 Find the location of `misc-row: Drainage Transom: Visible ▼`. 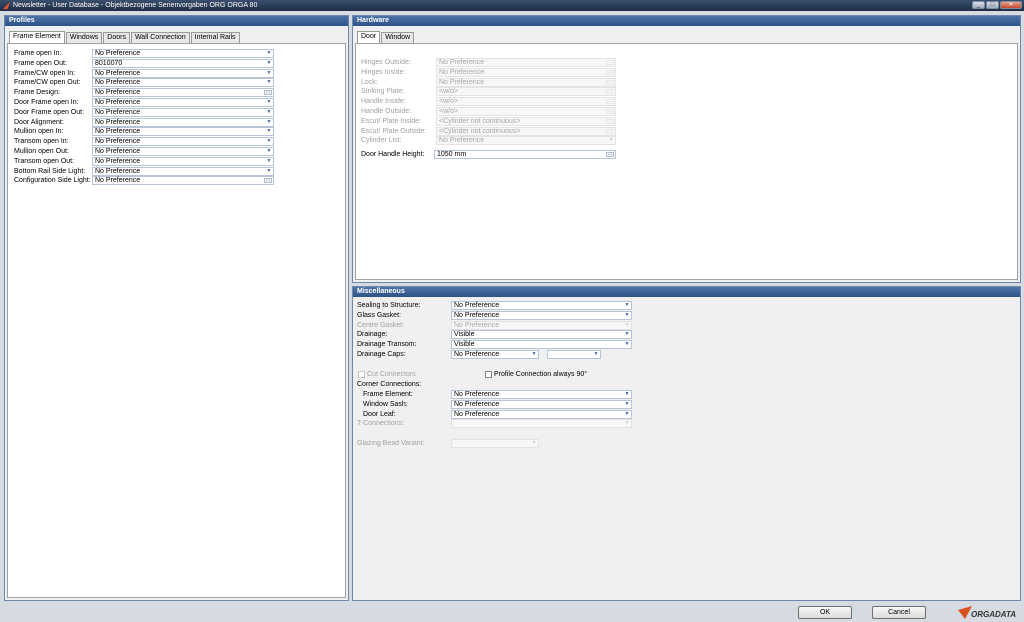

misc-row: Drainage Transom: Visible ▼ is located at coordinates (494, 345).